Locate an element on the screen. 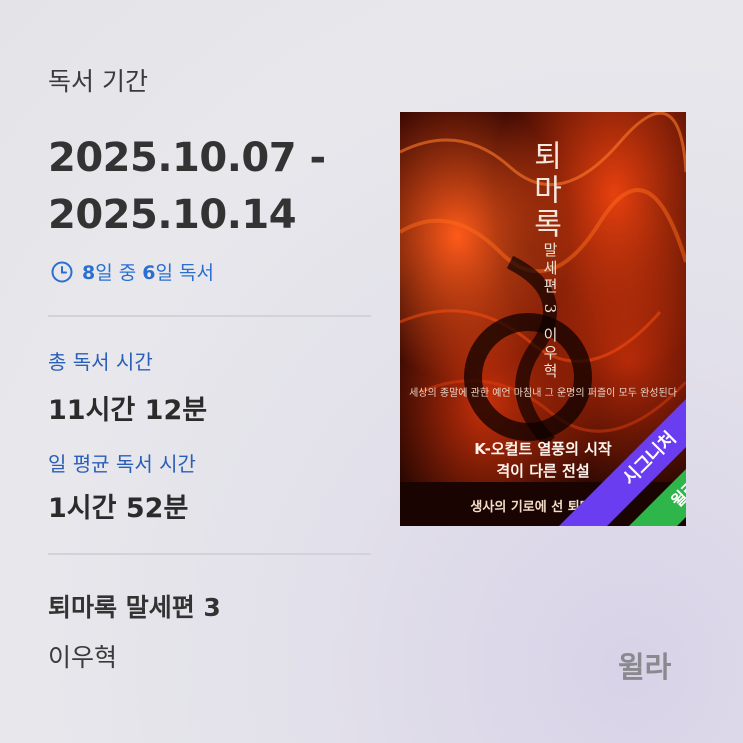 Image resolution: width=743 pixels, height=743 pixels. avg-reading-value: 1시간 52분 is located at coordinates (118, 505).